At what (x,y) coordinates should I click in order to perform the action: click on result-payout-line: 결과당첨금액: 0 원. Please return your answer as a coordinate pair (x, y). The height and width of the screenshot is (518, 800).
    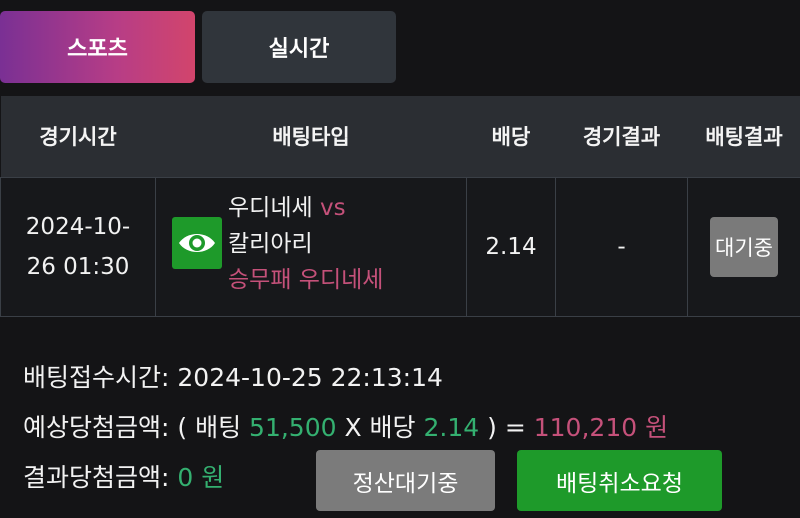
    Looking at the image, I should click on (123, 476).